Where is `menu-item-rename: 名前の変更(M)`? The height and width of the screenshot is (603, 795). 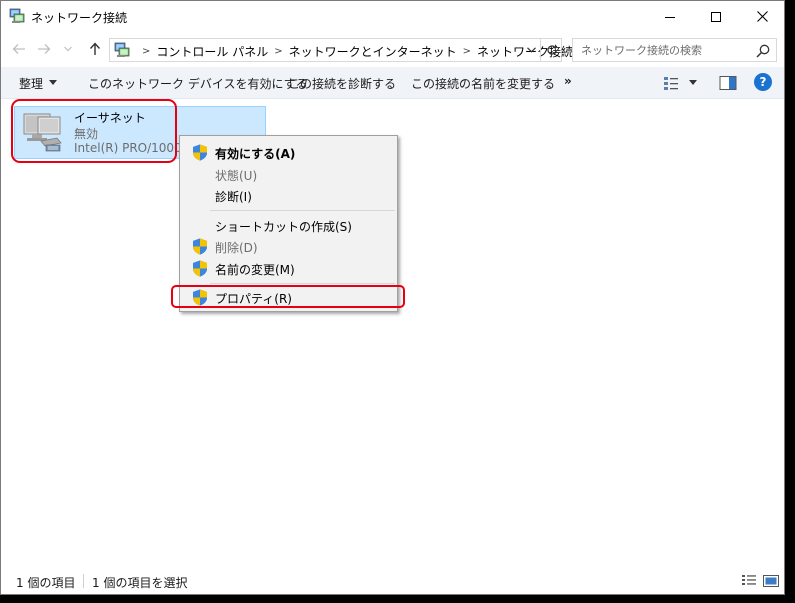
menu-item-rename: 名前の変更(M) is located at coordinates (288, 268).